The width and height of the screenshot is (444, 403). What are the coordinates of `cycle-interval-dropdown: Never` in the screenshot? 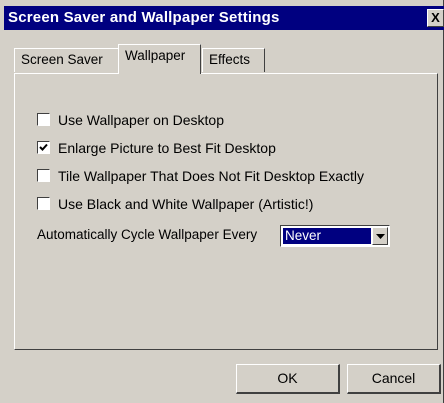 It's located at (335, 236).